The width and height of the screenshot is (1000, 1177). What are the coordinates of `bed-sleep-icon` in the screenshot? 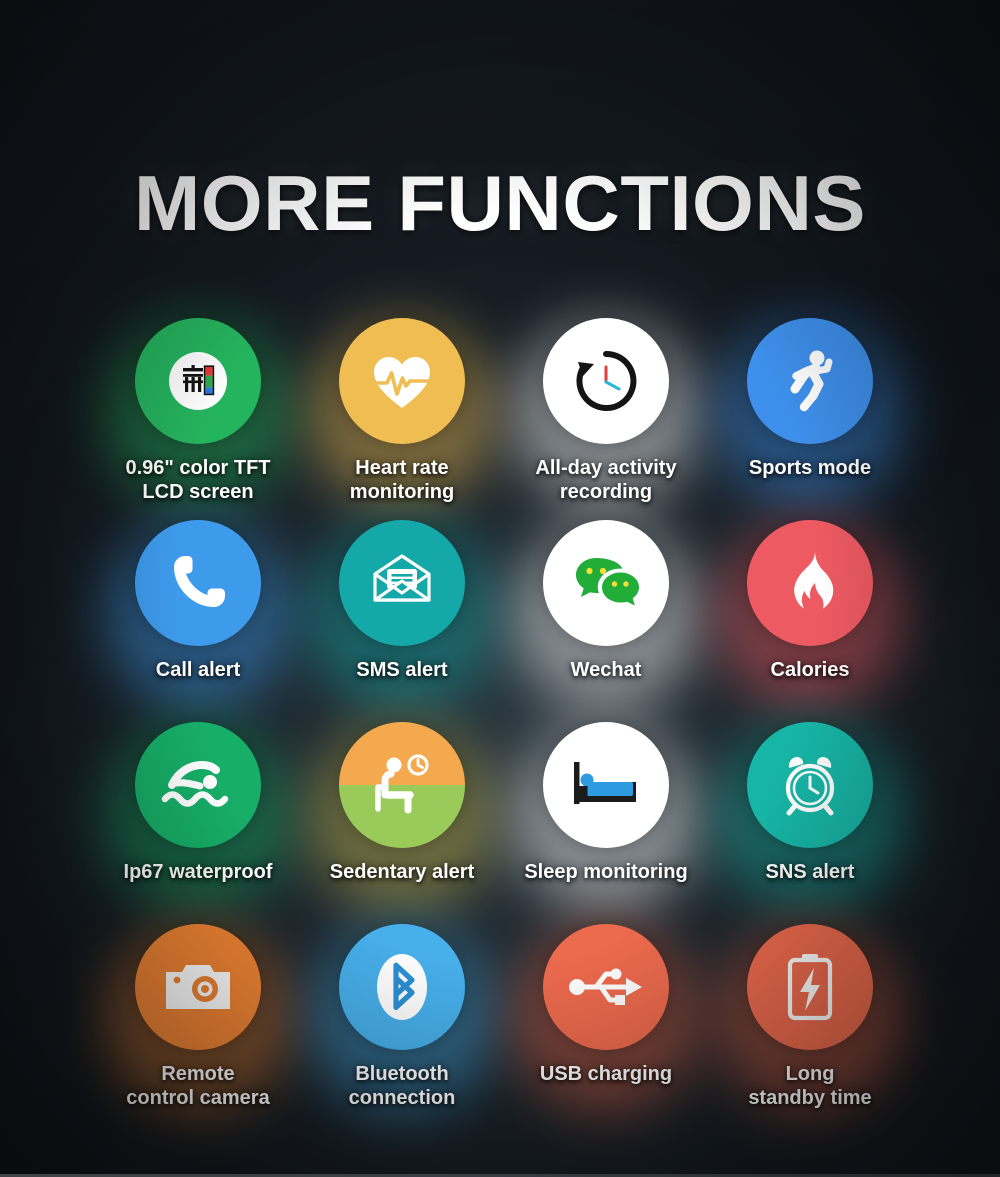 It's located at (605, 783).